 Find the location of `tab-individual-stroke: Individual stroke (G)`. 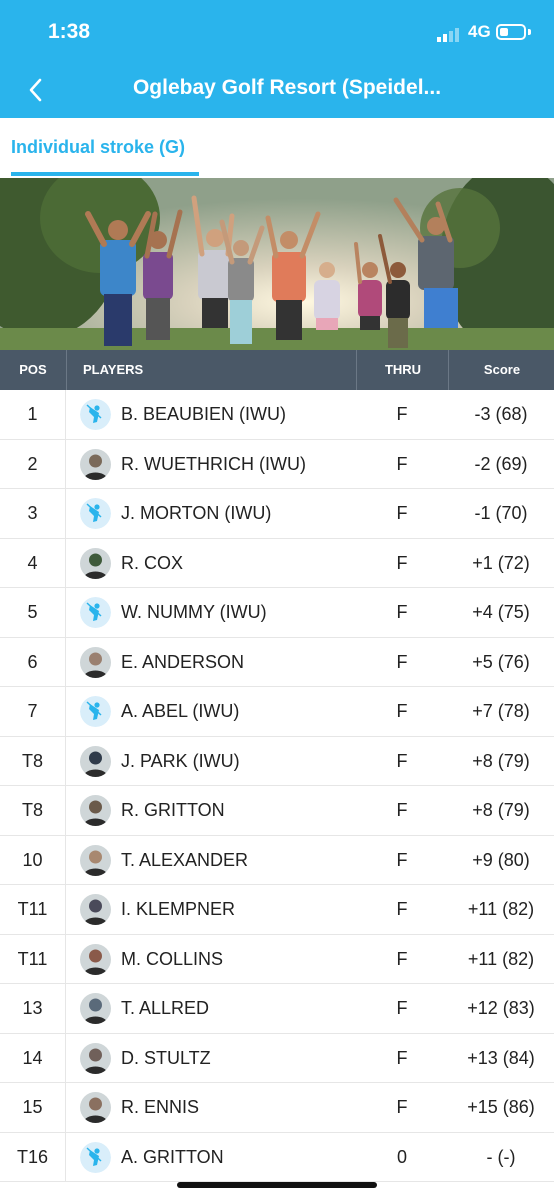

tab-individual-stroke: Individual stroke (G) is located at coordinates (100, 148).